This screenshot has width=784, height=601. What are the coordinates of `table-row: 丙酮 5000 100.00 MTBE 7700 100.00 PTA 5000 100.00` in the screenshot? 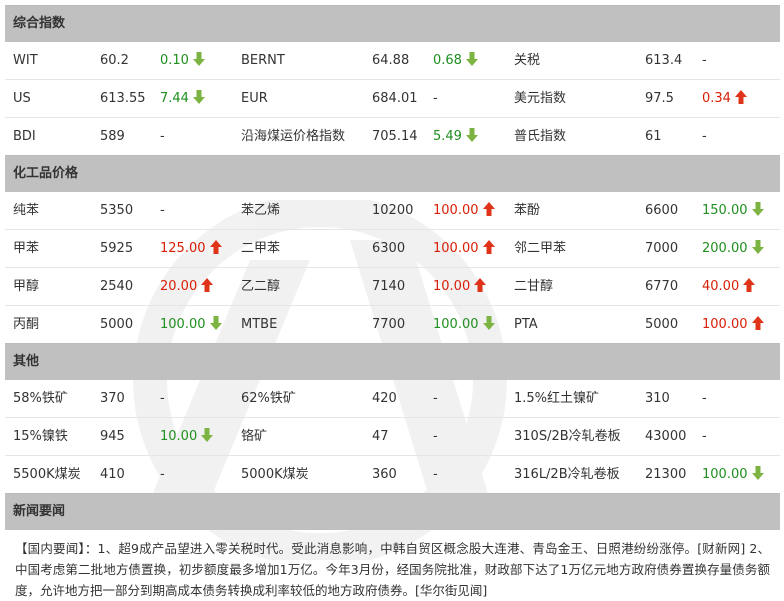 It's located at (392, 324).